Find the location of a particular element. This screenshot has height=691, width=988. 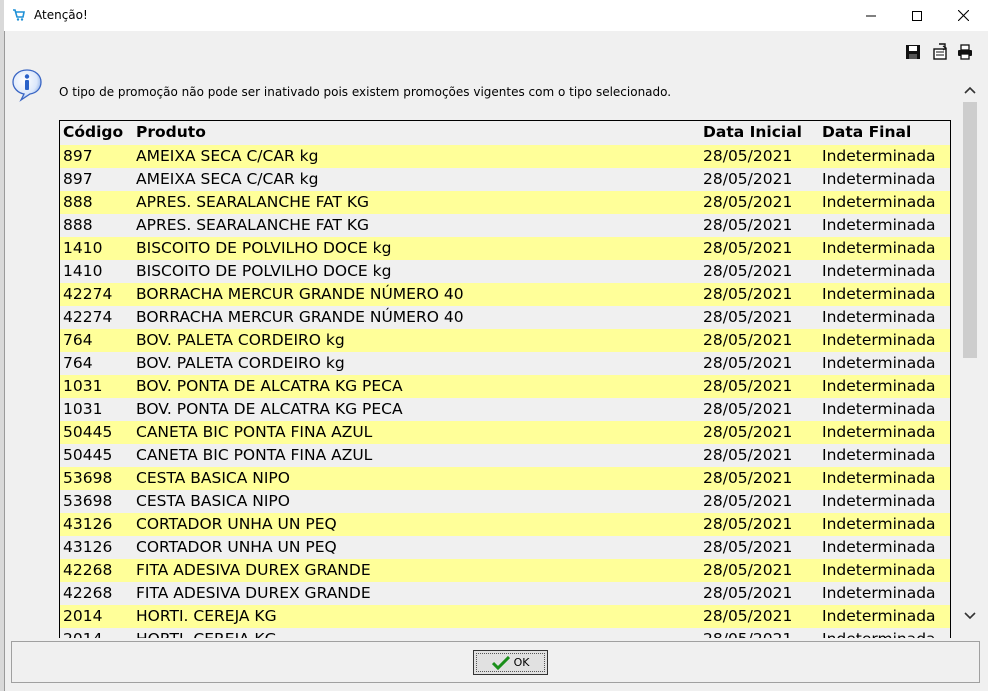

cell-produto: BISCOITO DE POLVILHO DOCE kg is located at coordinates (264, 271).